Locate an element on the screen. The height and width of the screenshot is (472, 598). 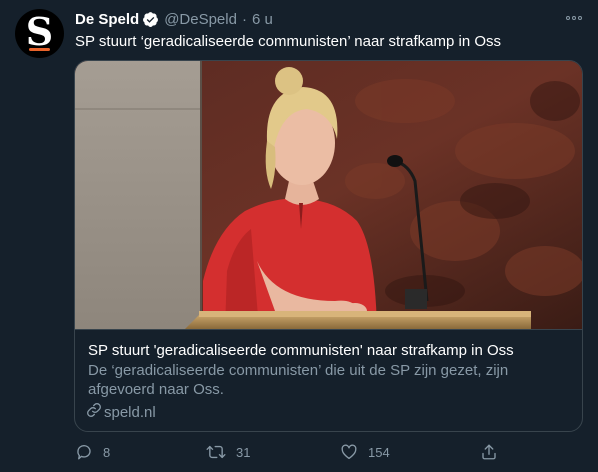
tweet-header: De Speld @DeSpeld · 6 u is located at coordinates (174, 19).